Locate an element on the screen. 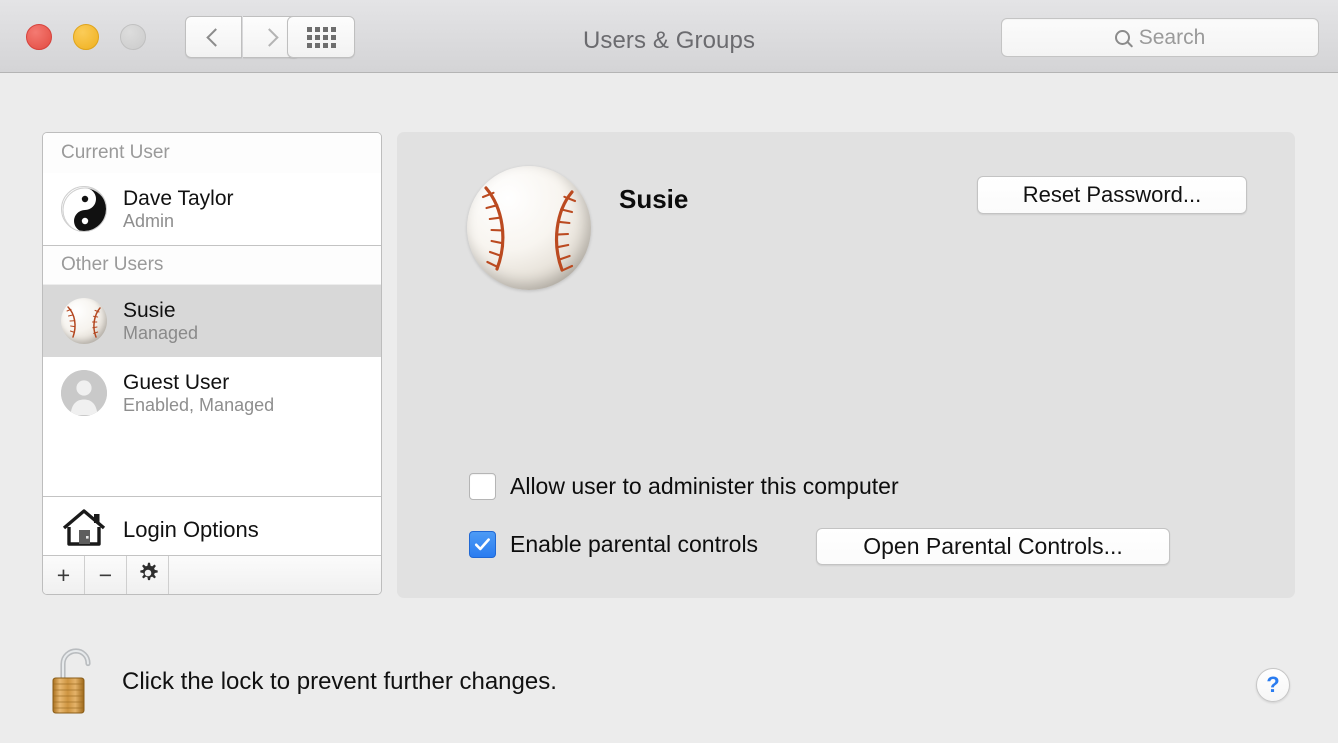 The image size is (1338, 743). search-input: Search is located at coordinates (1160, 37).